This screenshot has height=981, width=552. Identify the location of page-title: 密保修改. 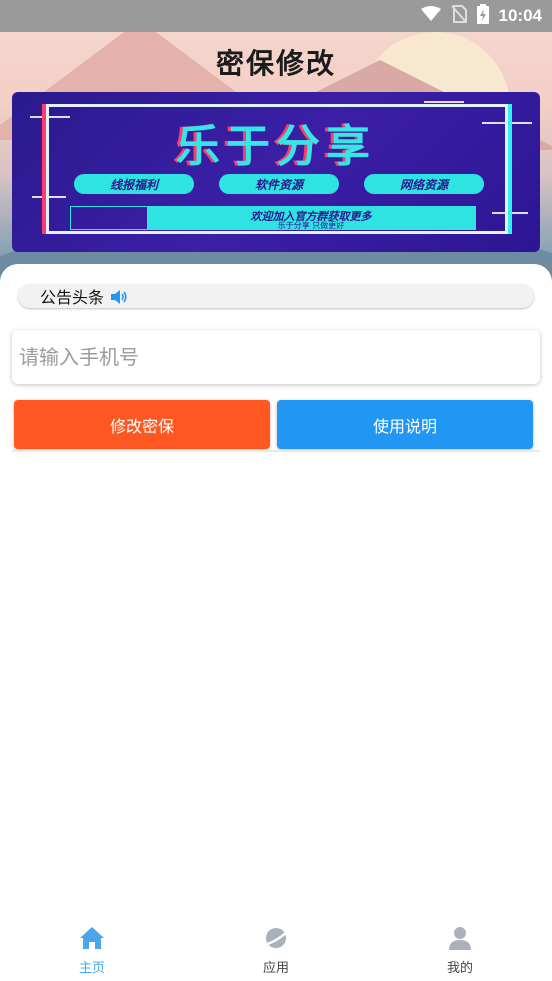
(275, 63).